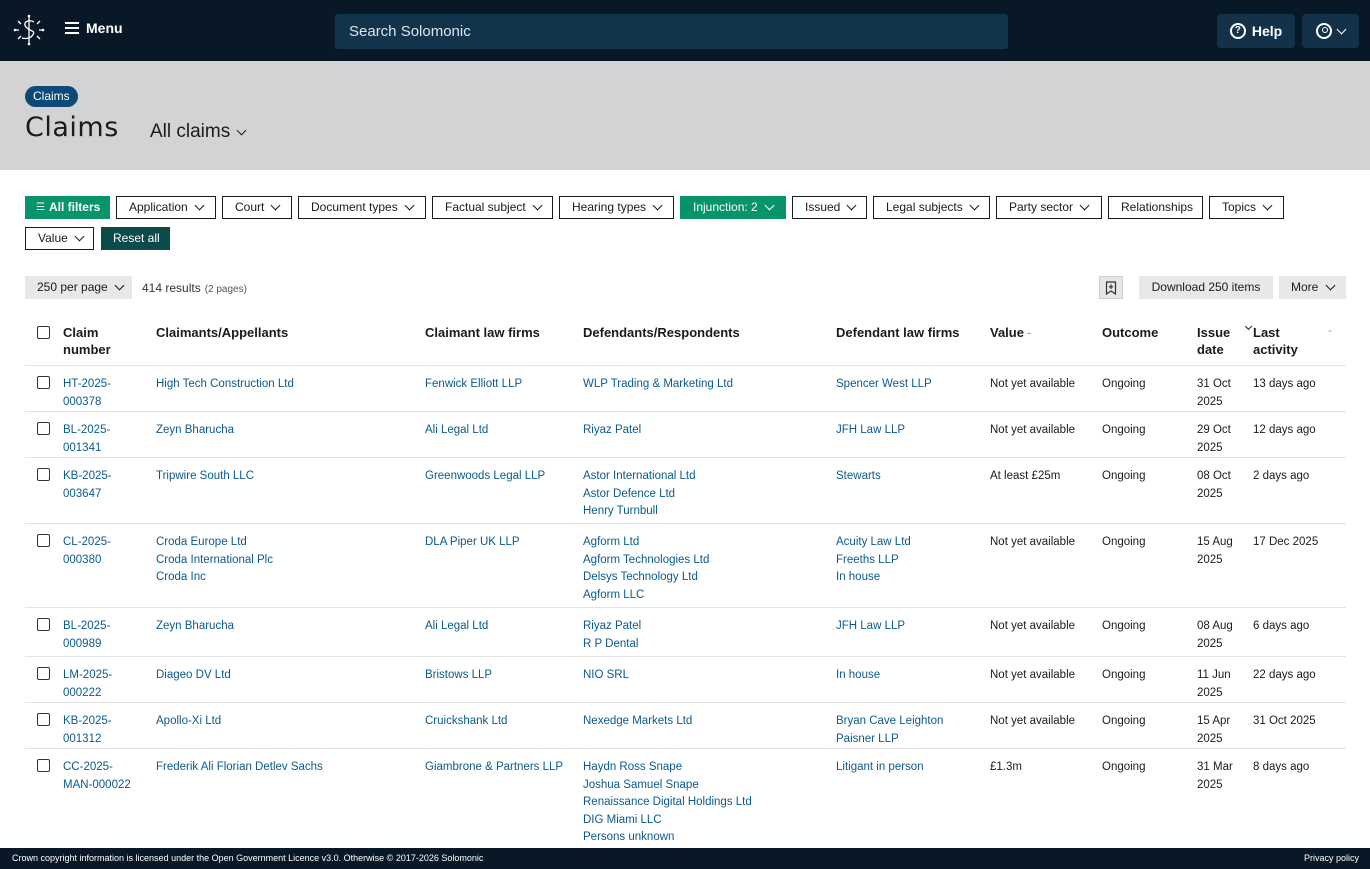 The image size is (1370, 869). I want to click on col-outcome: Outcome, so click(1130, 332).